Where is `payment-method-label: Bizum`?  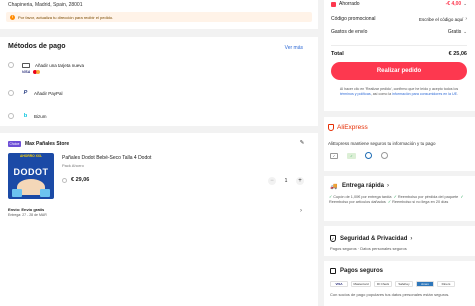
payment-method-label: Bizum is located at coordinates (40, 116).